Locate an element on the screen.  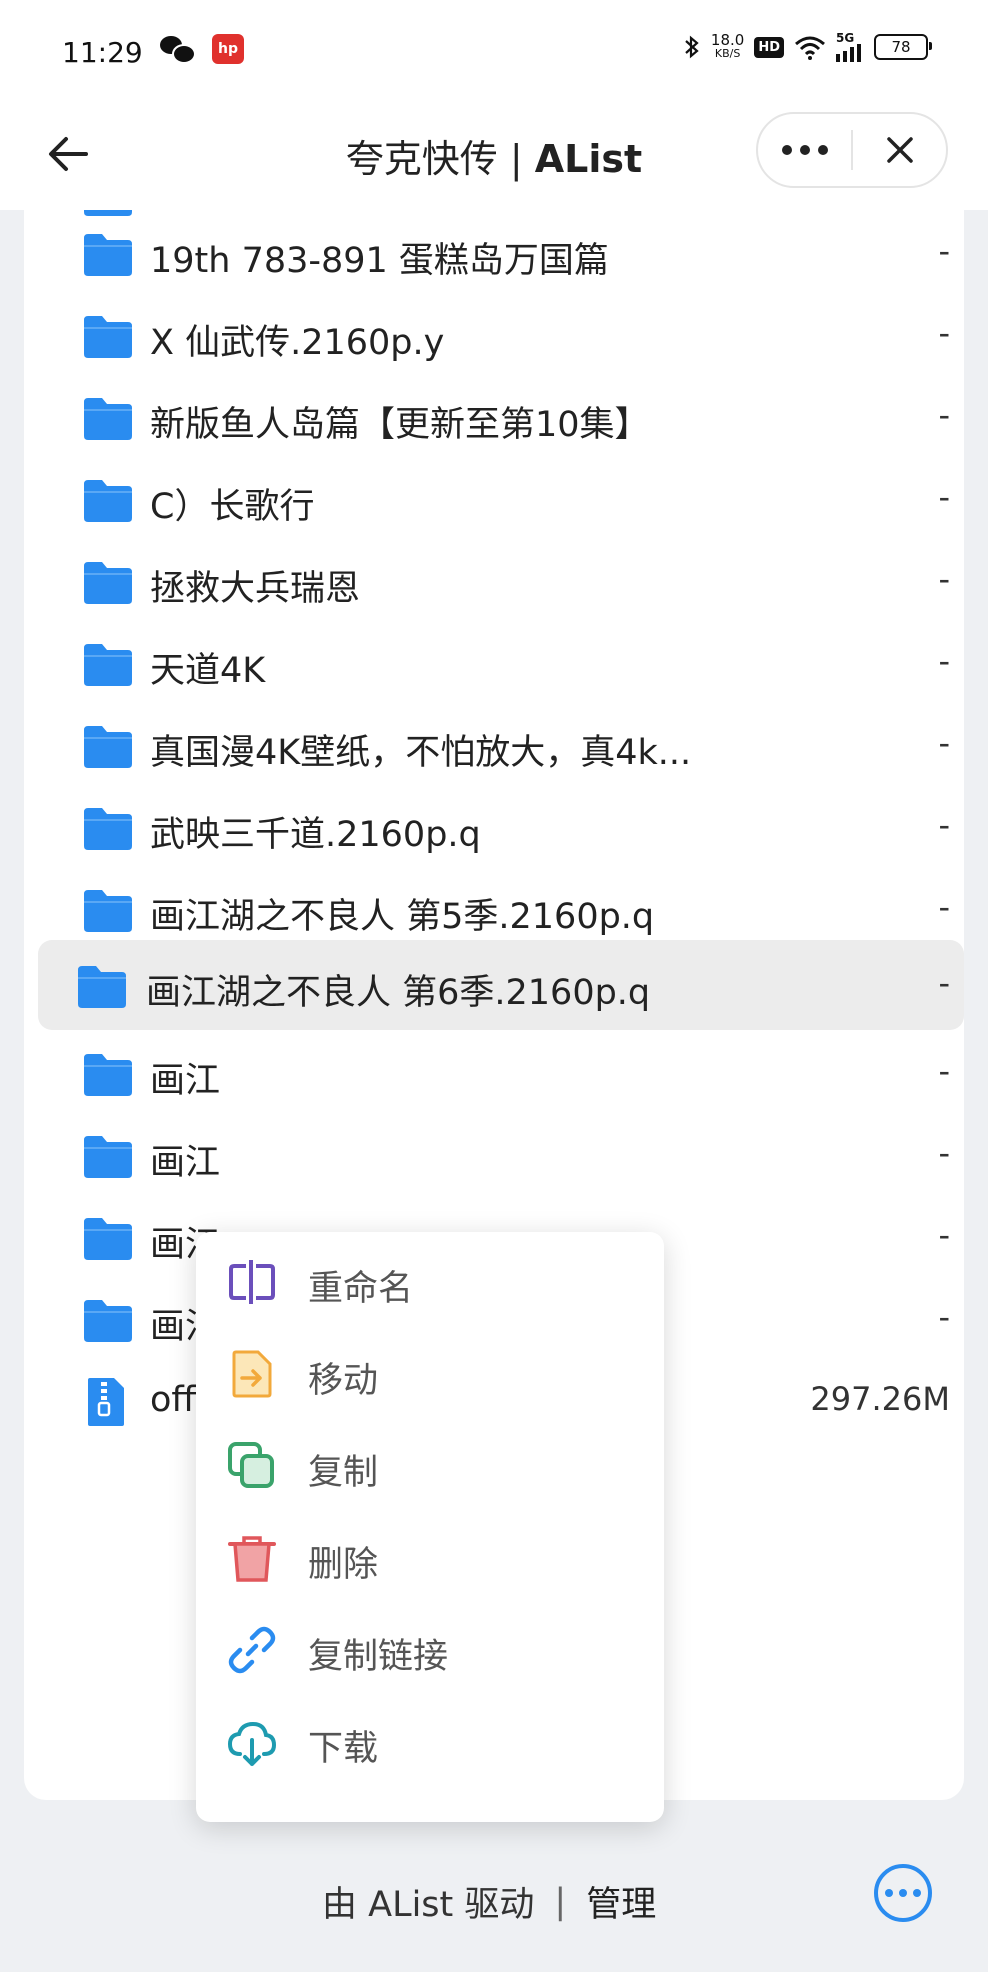
cellular-signal: 5G is located at coordinates (850, 47).